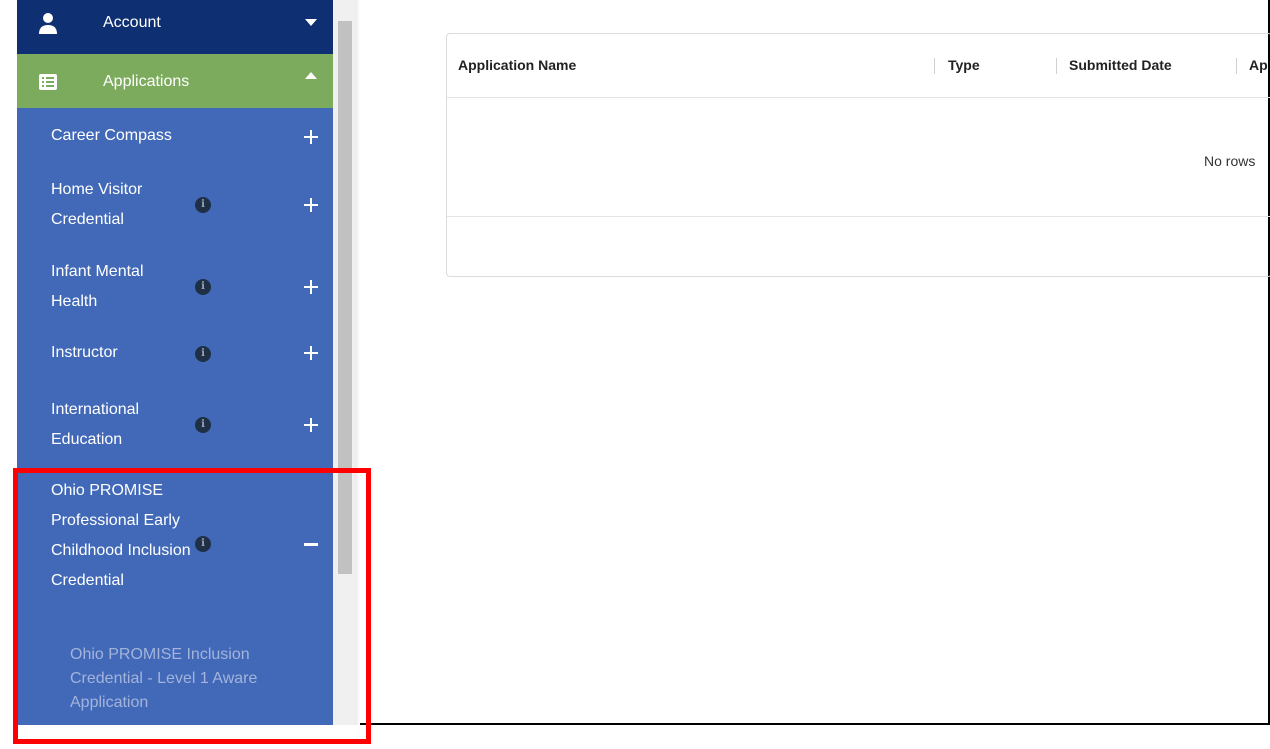 The image size is (1270, 749). I want to click on sidebar-item-international-education: International Education i, so click(175, 425).